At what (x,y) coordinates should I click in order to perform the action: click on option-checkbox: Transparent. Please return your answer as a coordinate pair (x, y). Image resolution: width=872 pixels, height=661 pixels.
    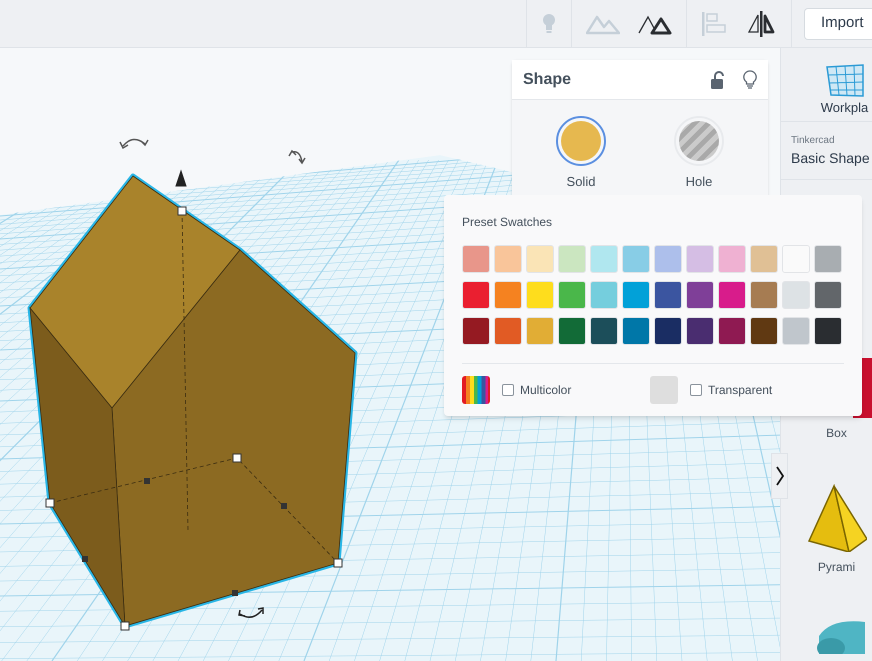
    Looking at the image, I should click on (731, 390).